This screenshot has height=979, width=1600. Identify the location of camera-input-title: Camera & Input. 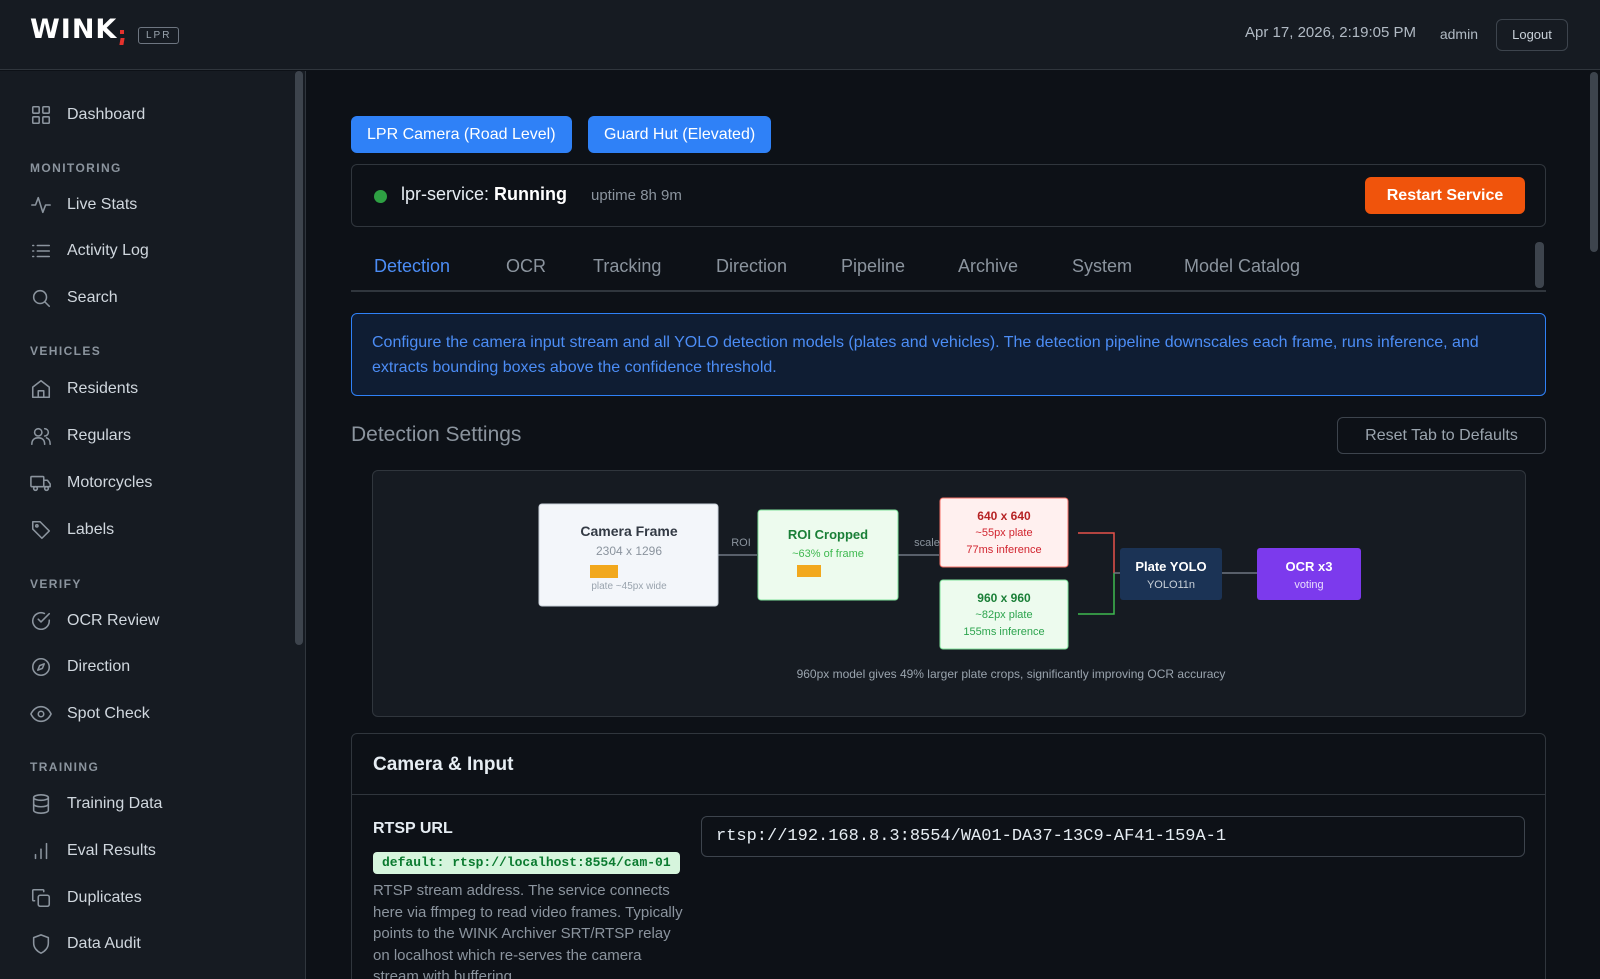
(443, 764).